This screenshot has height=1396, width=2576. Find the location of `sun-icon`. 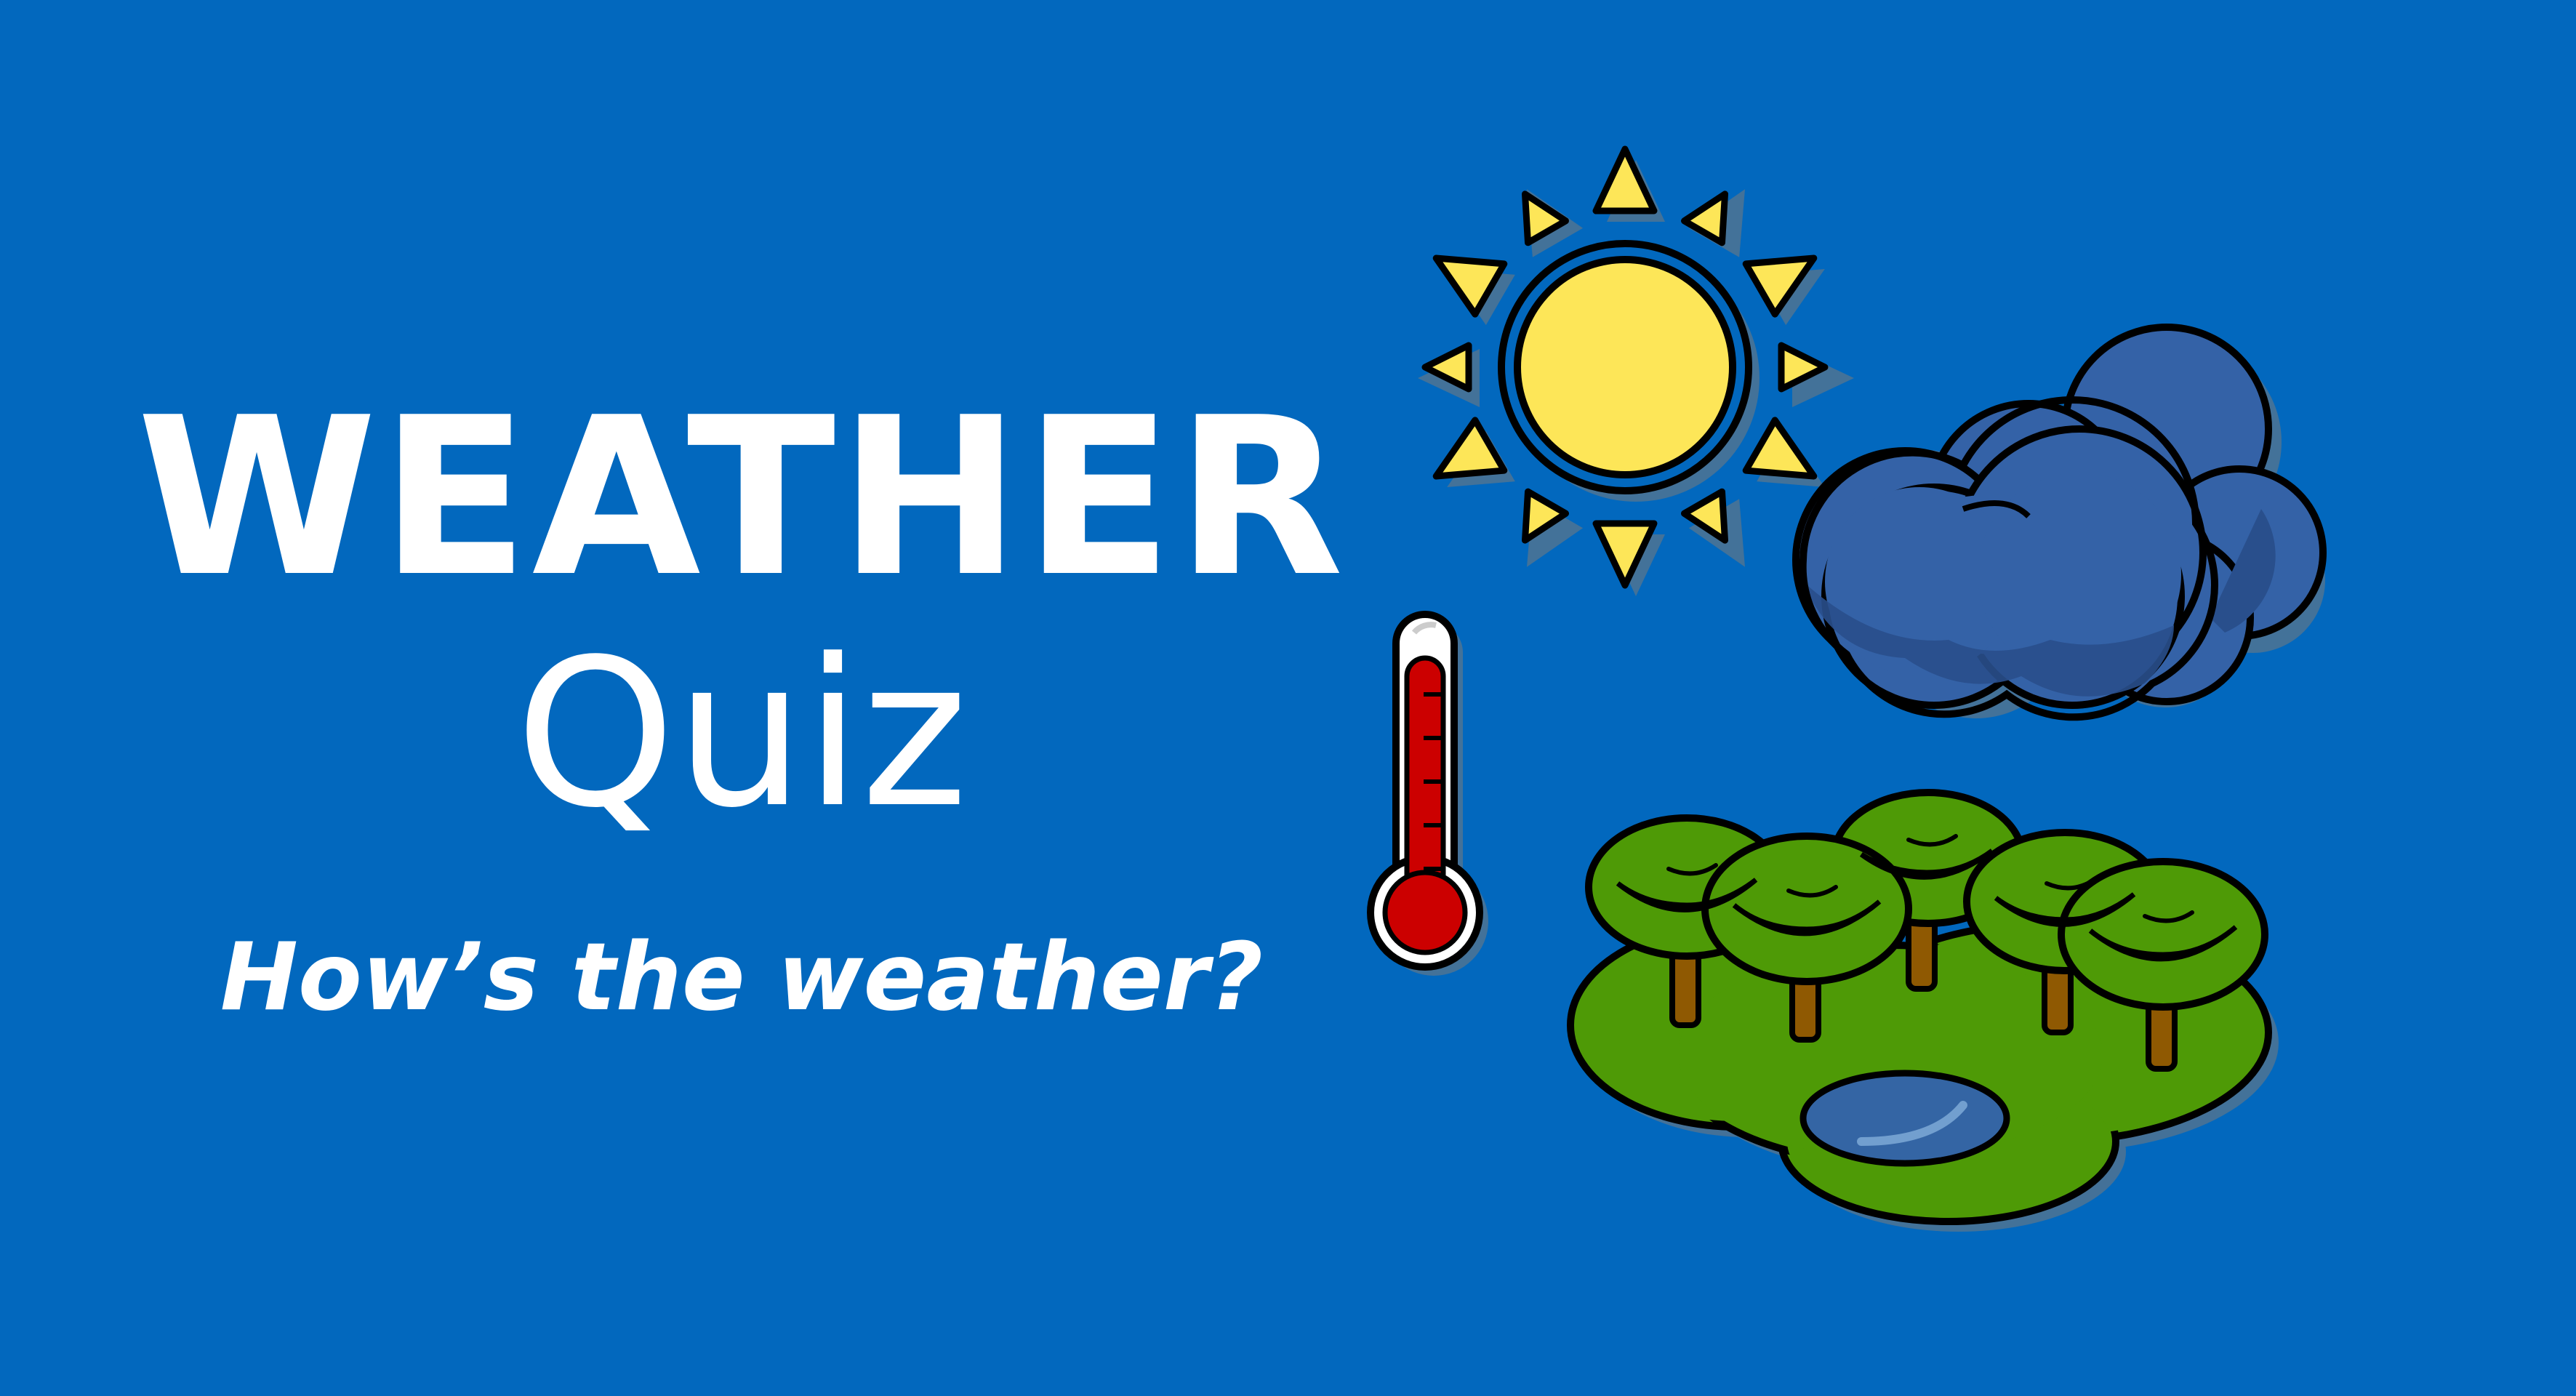

sun-icon is located at coordinates (1636, 370).